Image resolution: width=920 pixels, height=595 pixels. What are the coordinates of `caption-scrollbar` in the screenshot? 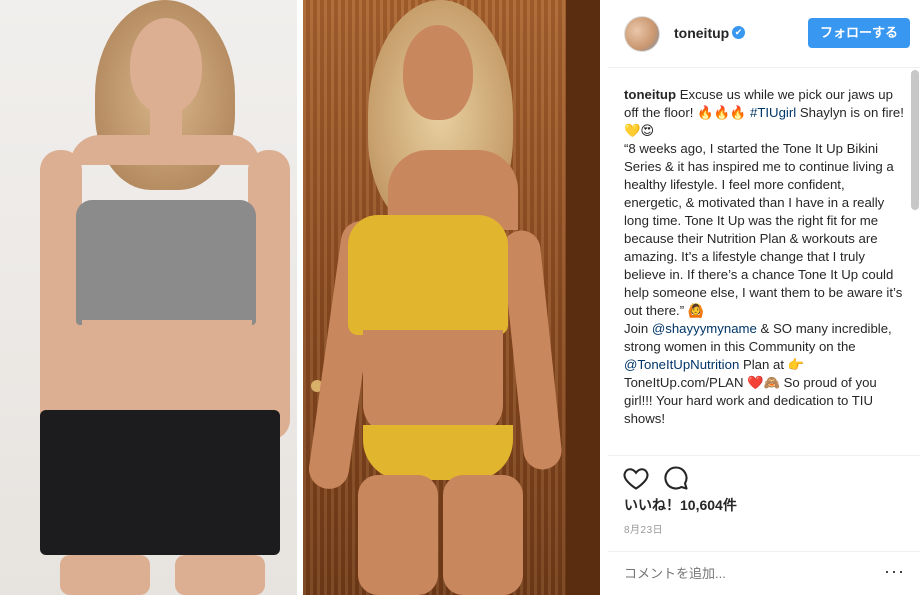 It's located at (915, 140).